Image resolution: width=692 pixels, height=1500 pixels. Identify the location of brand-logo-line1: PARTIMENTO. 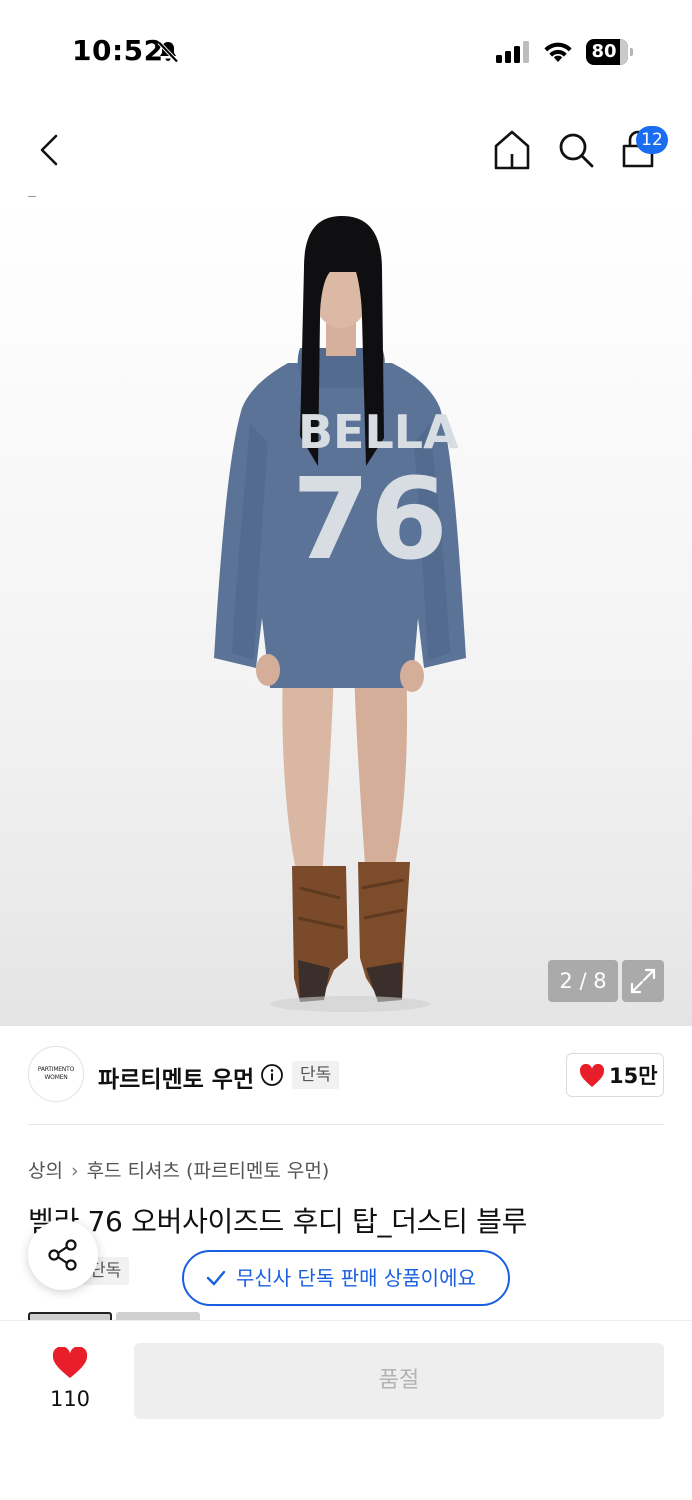
(56, 1069).